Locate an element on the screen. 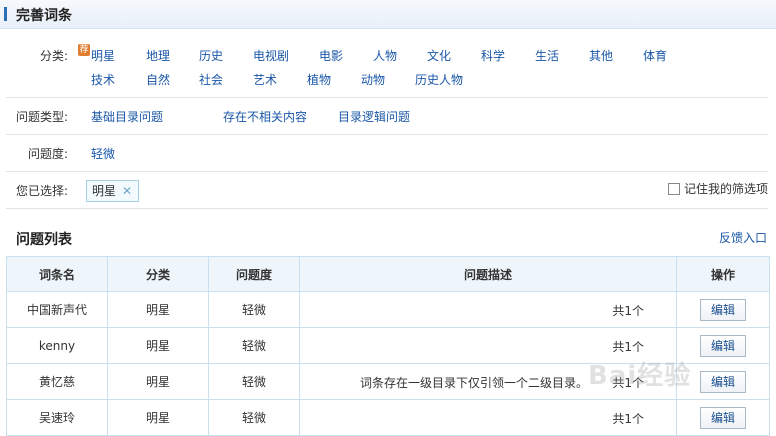 This screenshot has height=436, width=776. entry-name: 吴速玲 is located at coordinates (57, 417).